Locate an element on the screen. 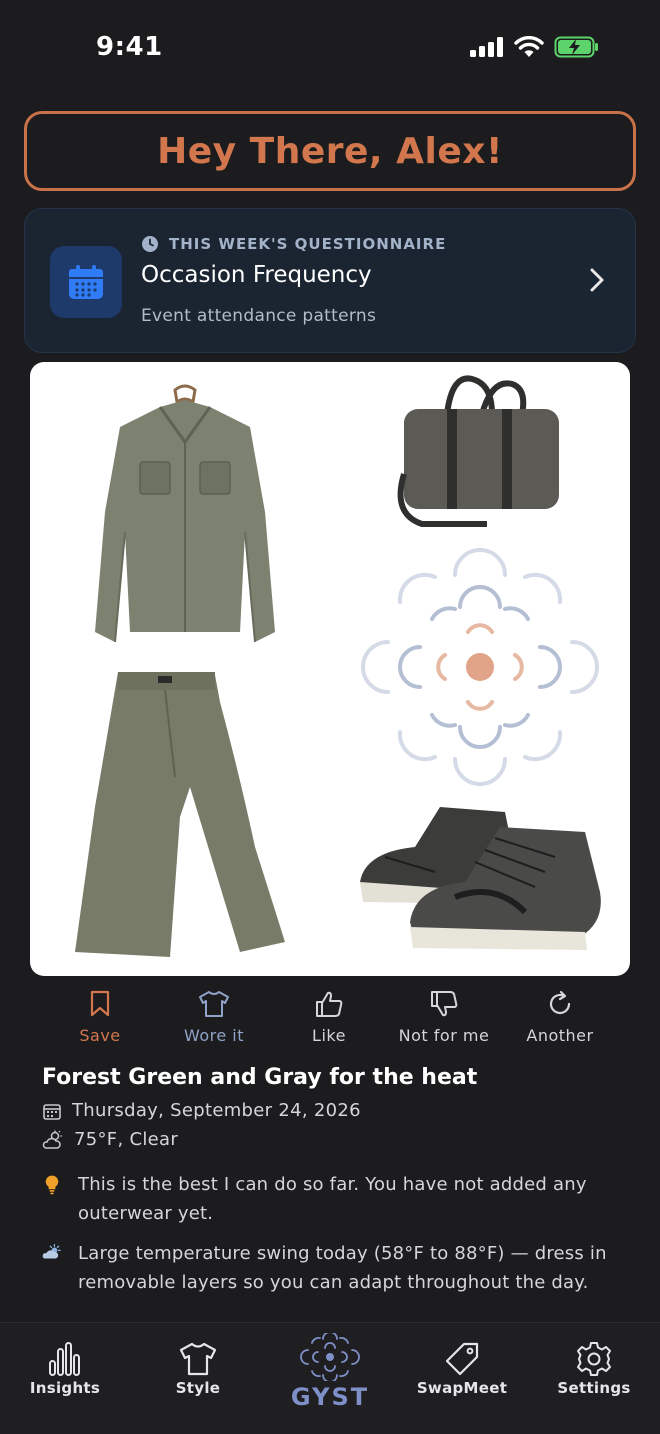 Image resolution: width=660 pixels, height=1434 pixels. shirt-image is located at coordinates (185, 513).